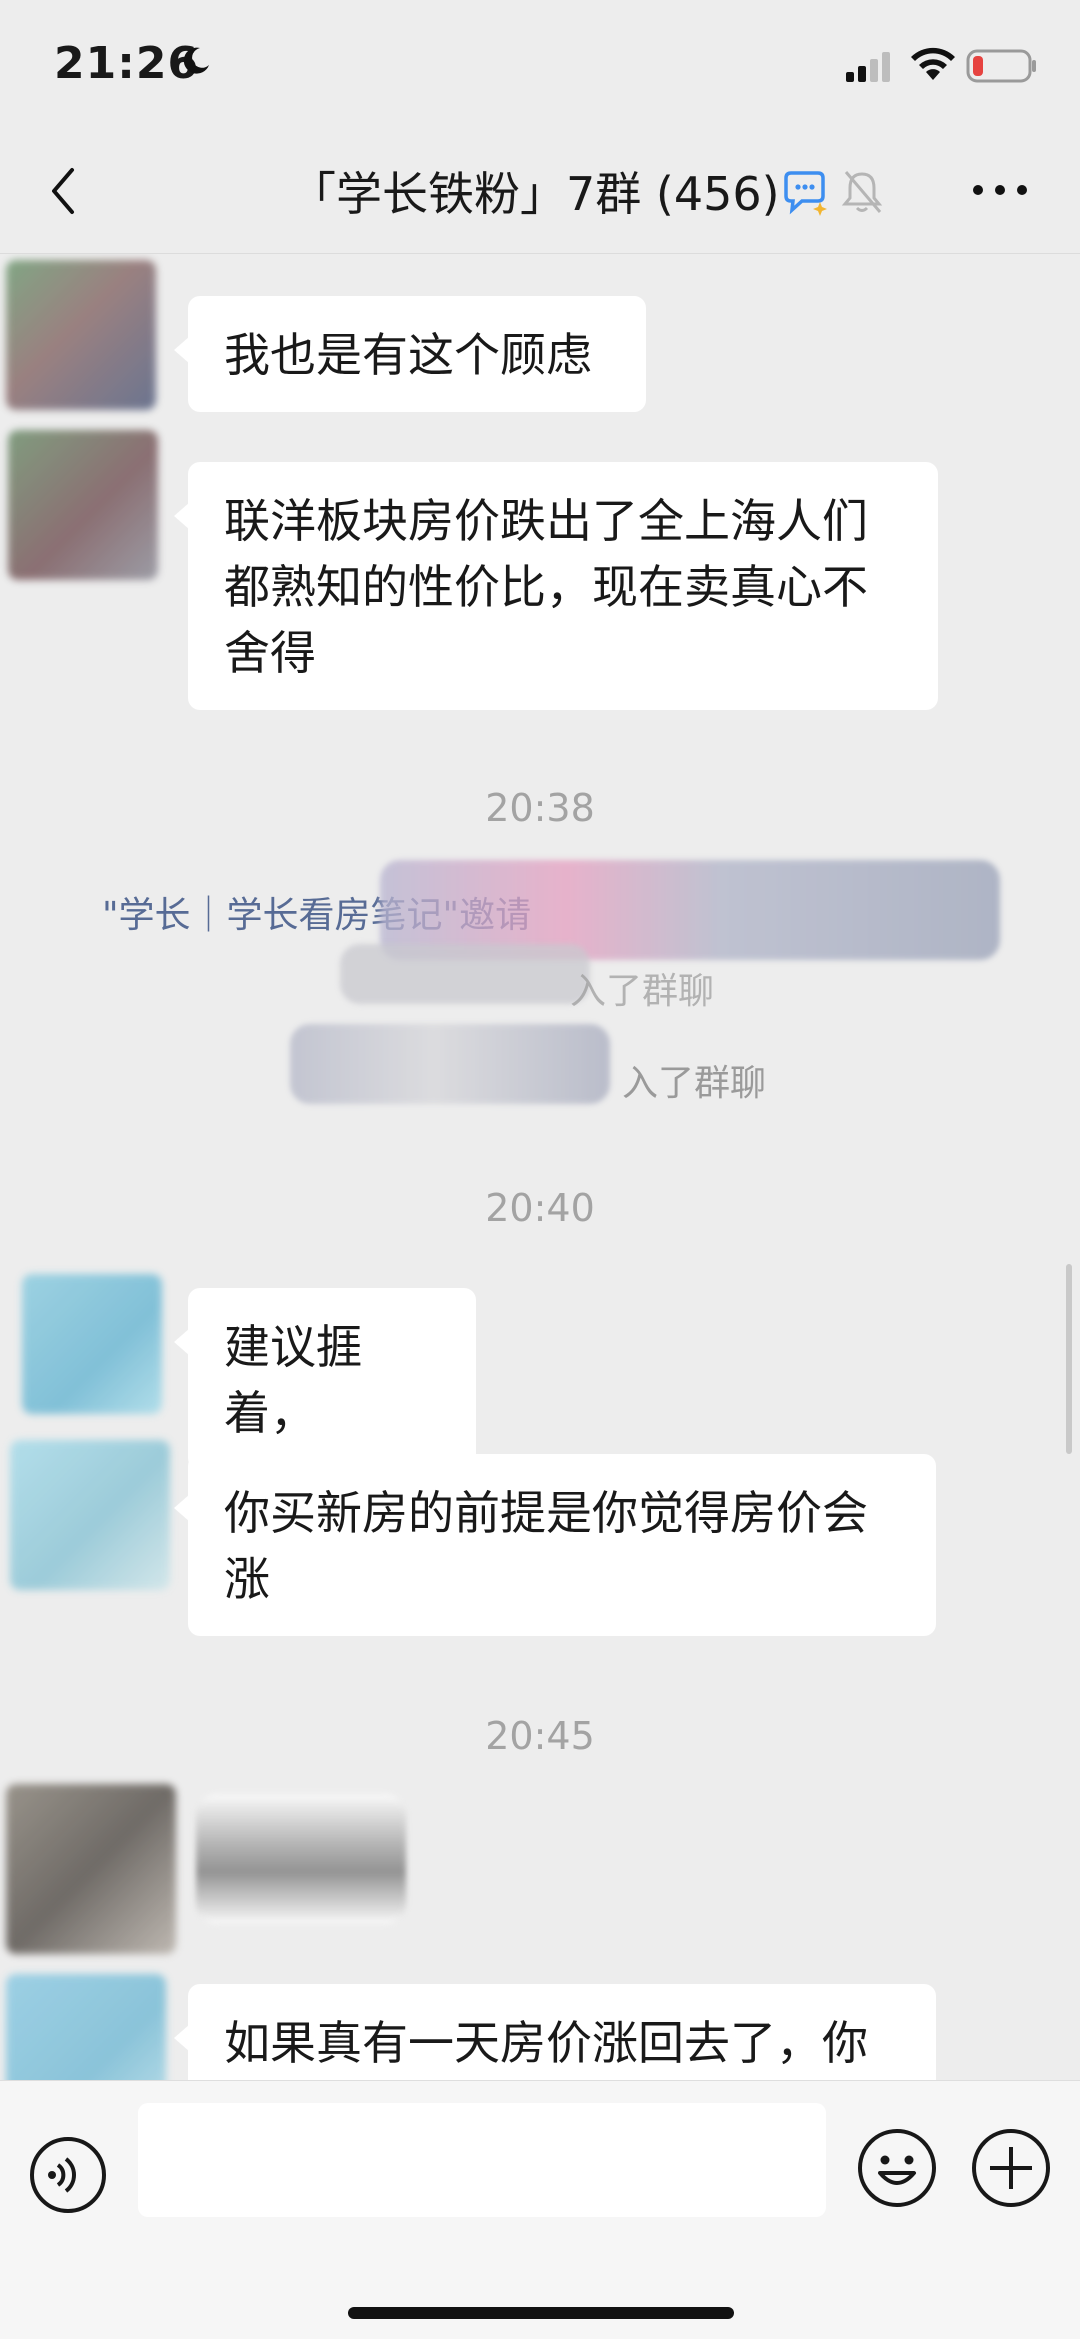 The width and height of the screenshot is (1080, 2339). I want to click on ai-chat-icon, so click(805, 193).